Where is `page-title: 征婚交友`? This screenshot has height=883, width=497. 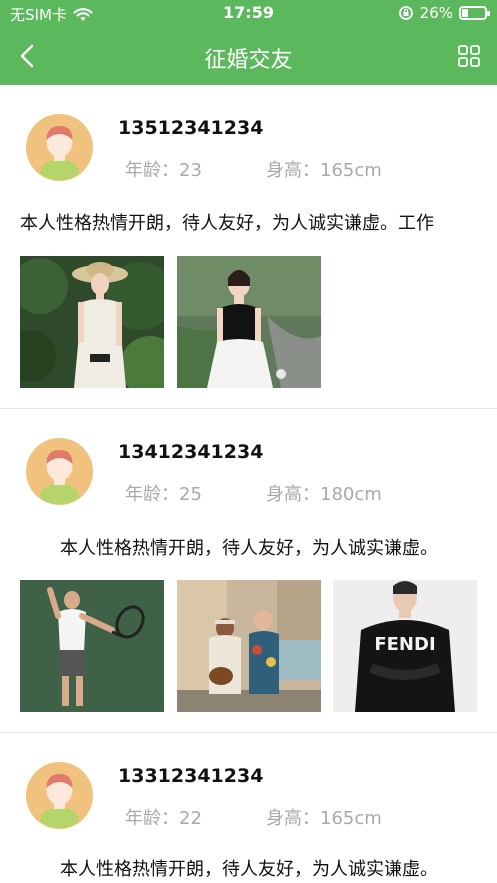 page-title: 征婚交友 is located at coordinates (248, 60).